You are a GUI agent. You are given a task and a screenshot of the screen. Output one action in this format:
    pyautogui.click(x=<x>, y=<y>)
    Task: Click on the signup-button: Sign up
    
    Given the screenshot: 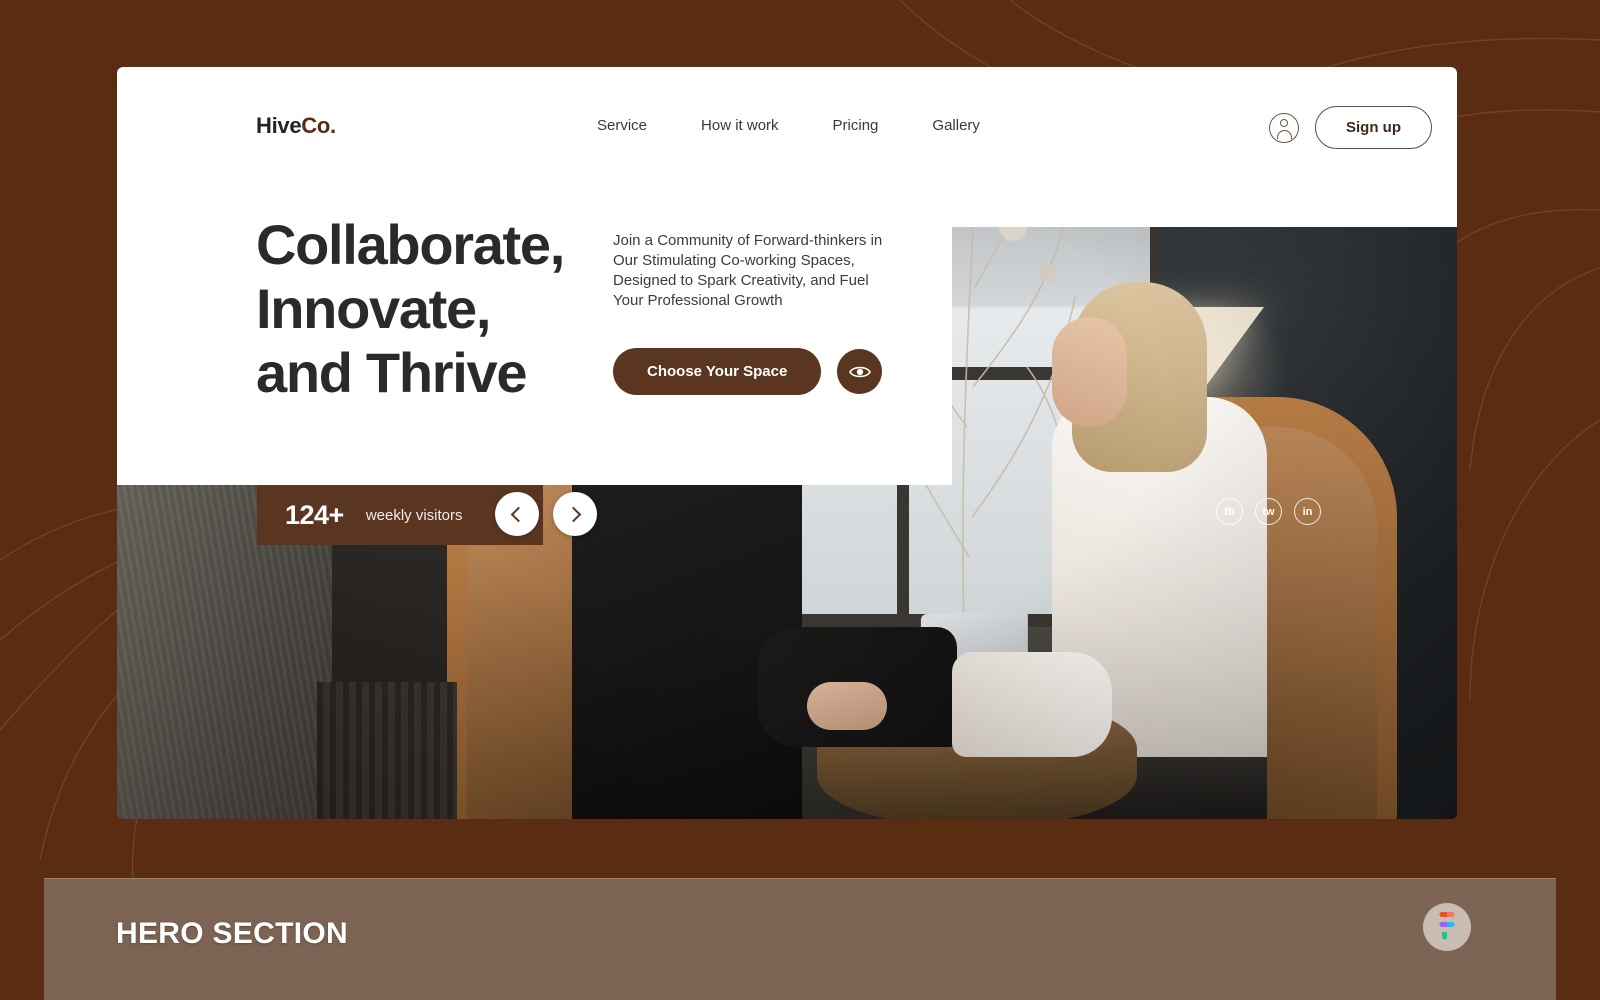 What is the action you would take?
    pyautogui.click(x=1373, y=127)
    